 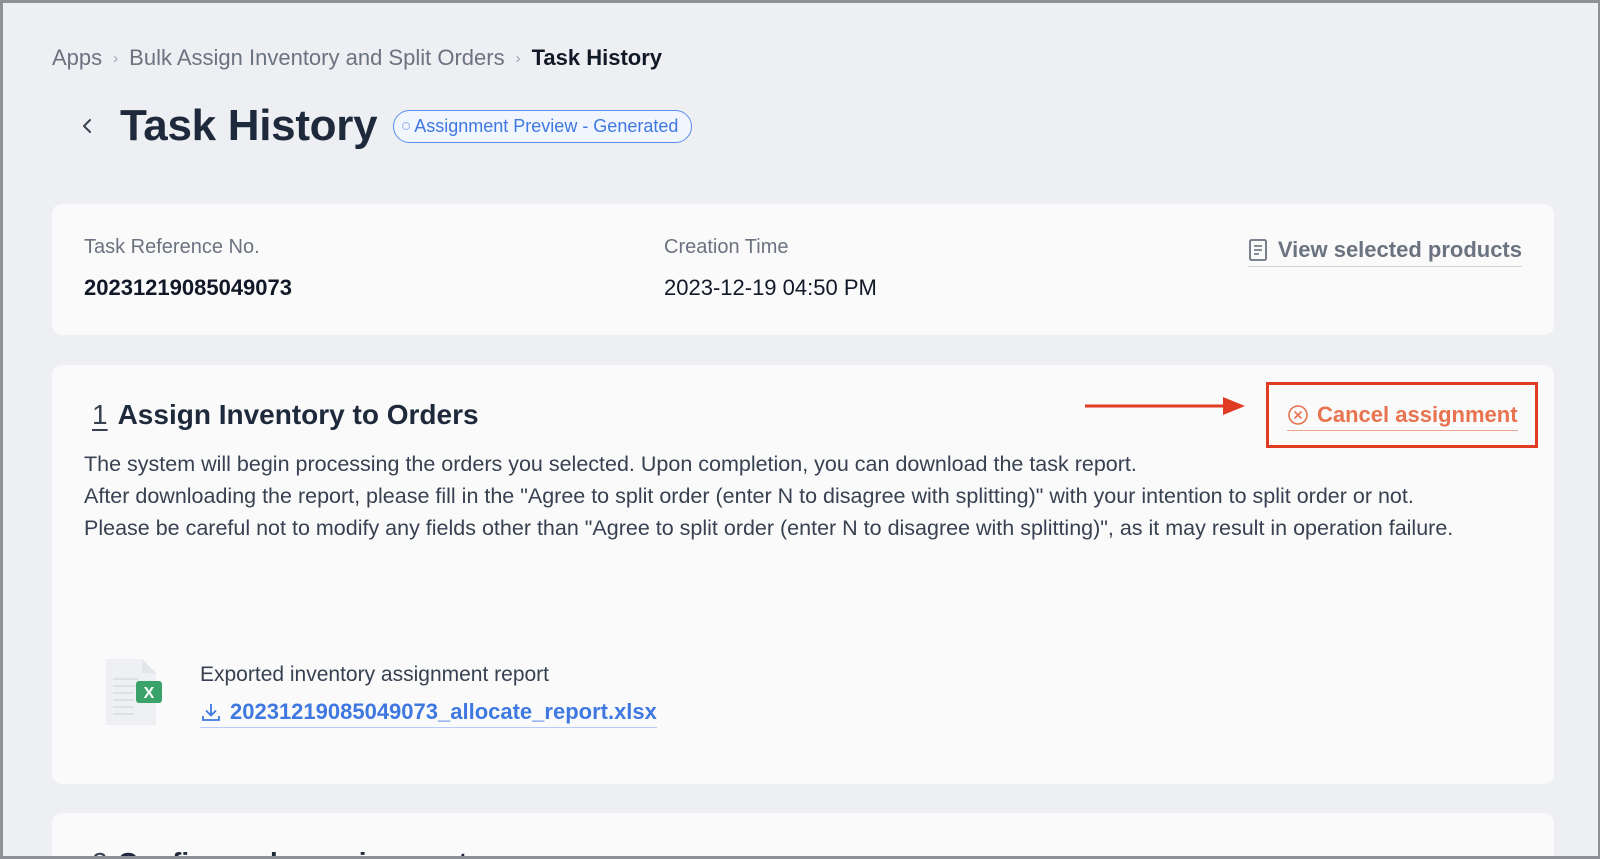 What do you see at coordinates (770, 287) in the screenshot?
I see `creation-time-value: 2023-12-19 04:50 PM` at bounding box center [770, 287].